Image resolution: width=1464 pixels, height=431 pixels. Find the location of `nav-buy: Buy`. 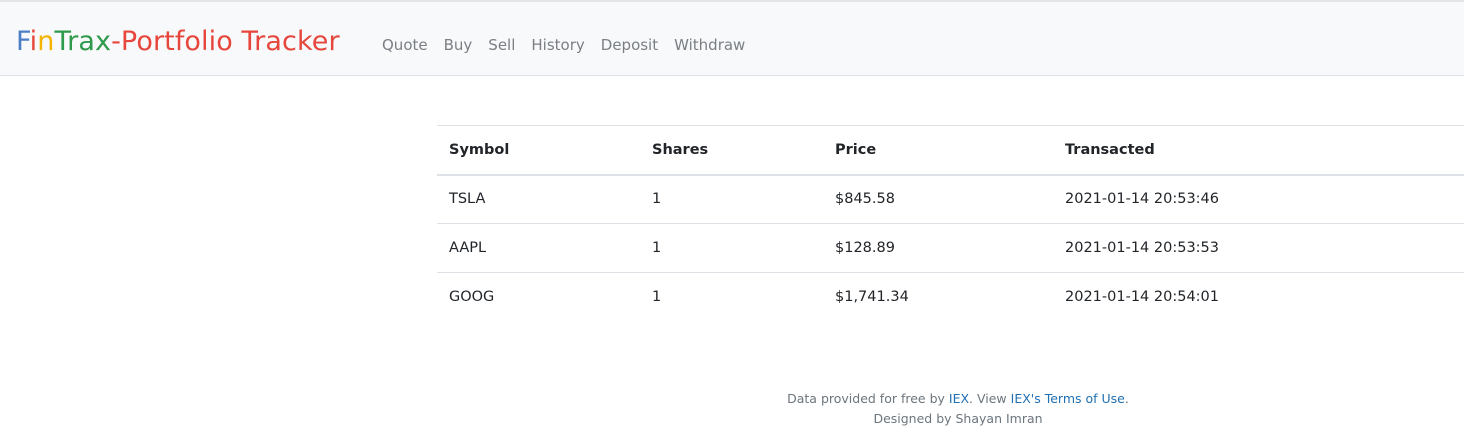

nav-buy: Buy is located at coordinates (458, 45).